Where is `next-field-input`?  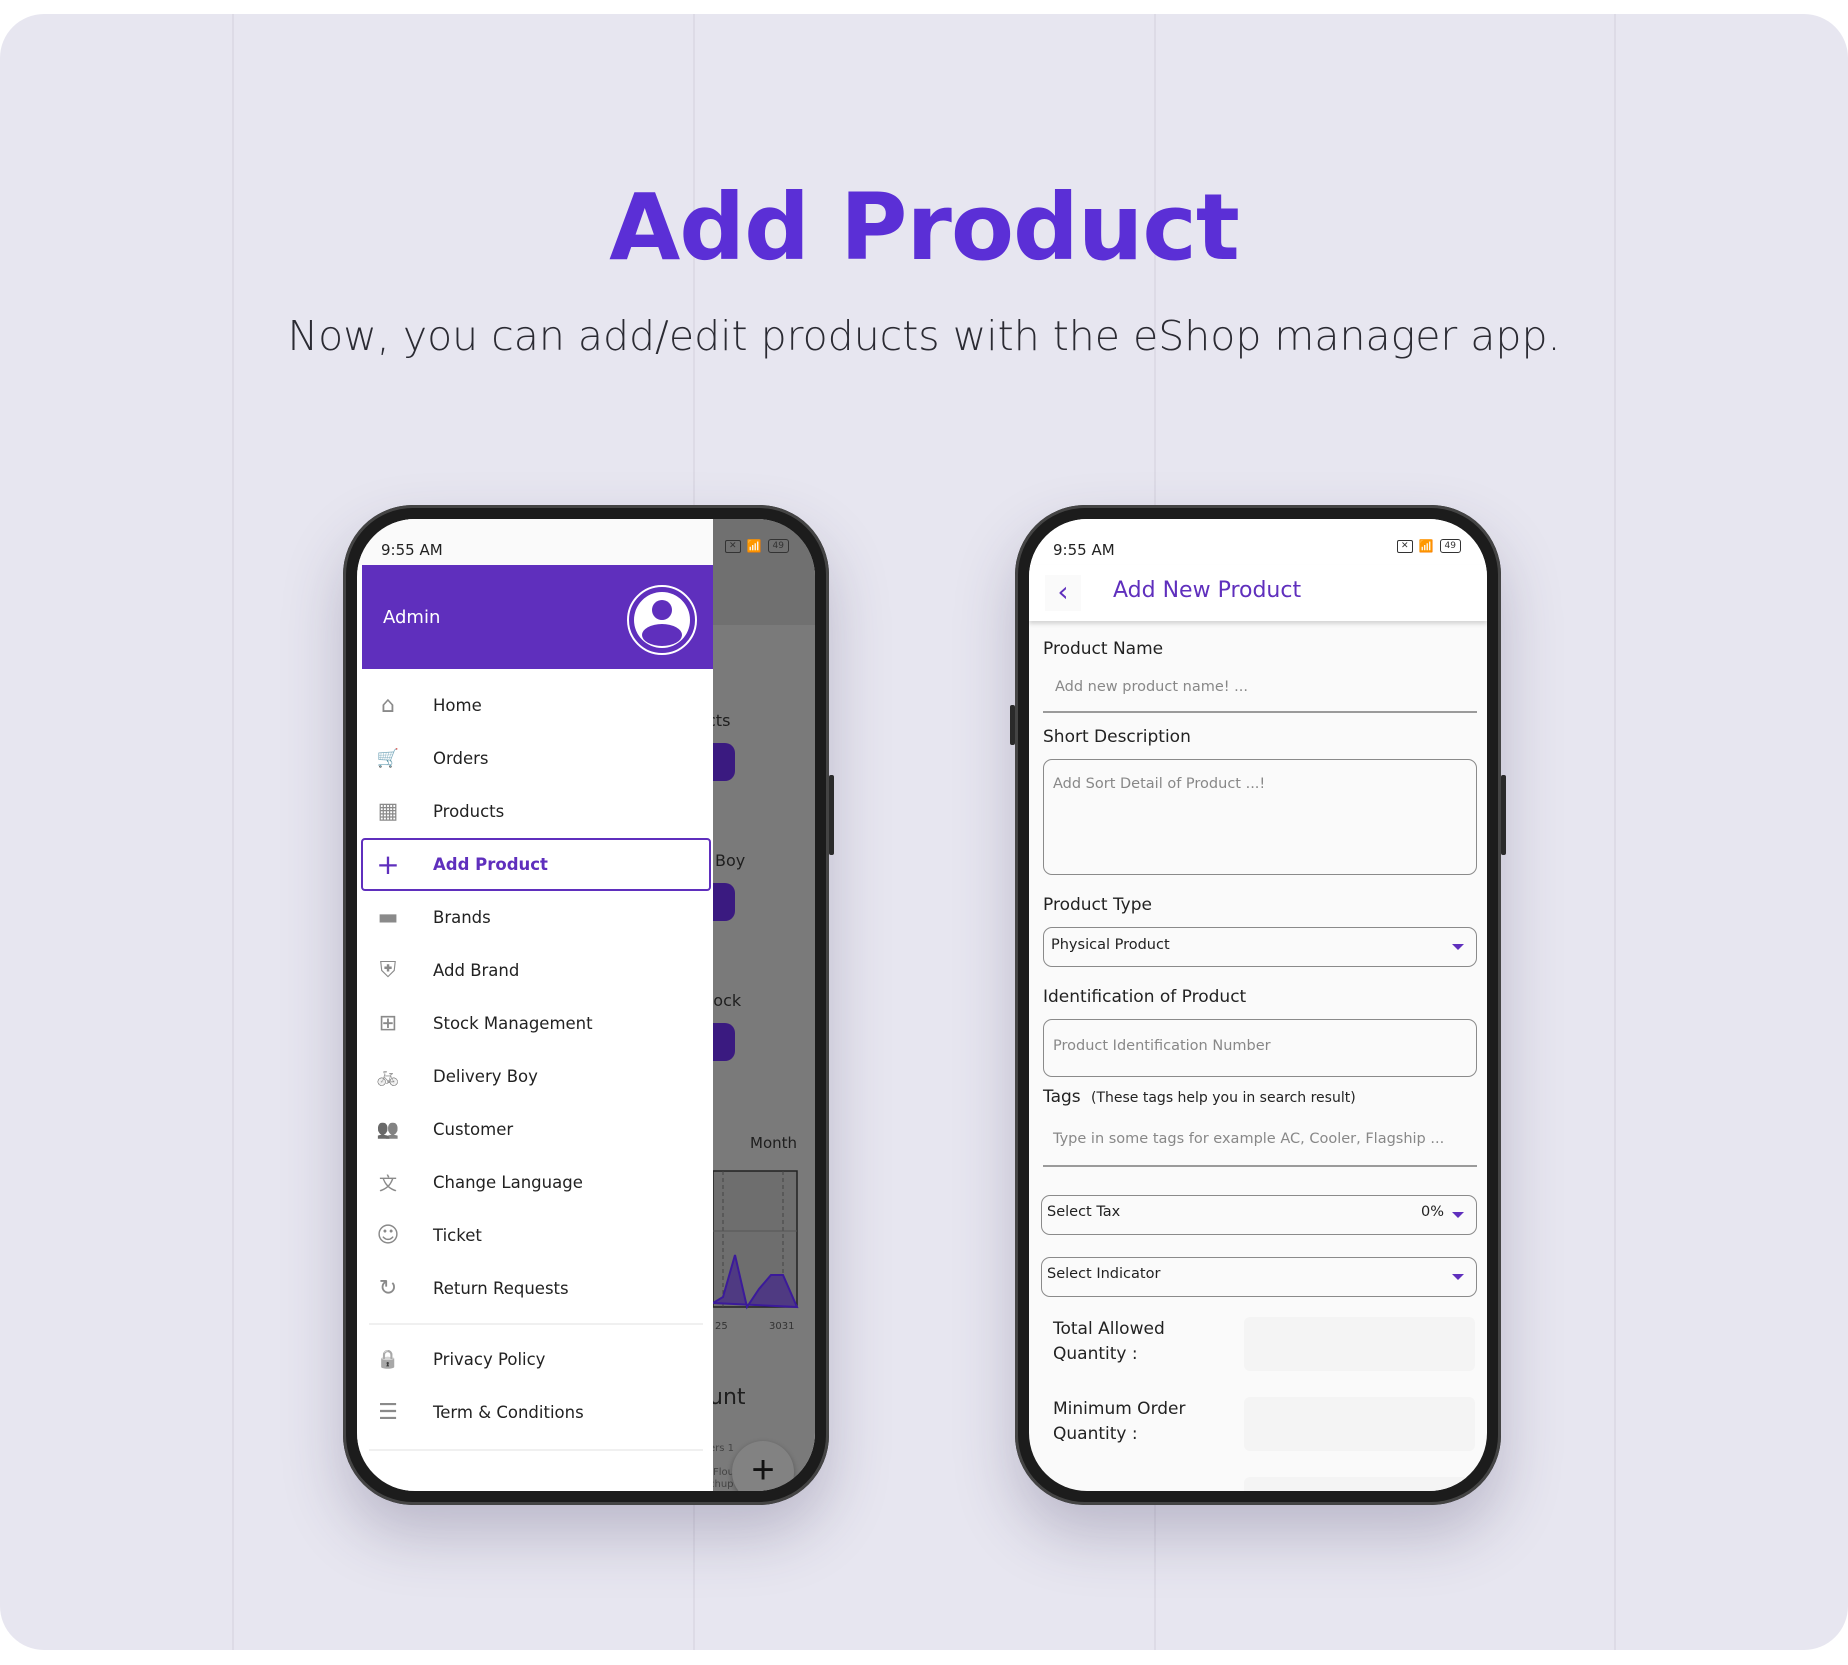 next-field-input is located at coordinates (1359, 1484).